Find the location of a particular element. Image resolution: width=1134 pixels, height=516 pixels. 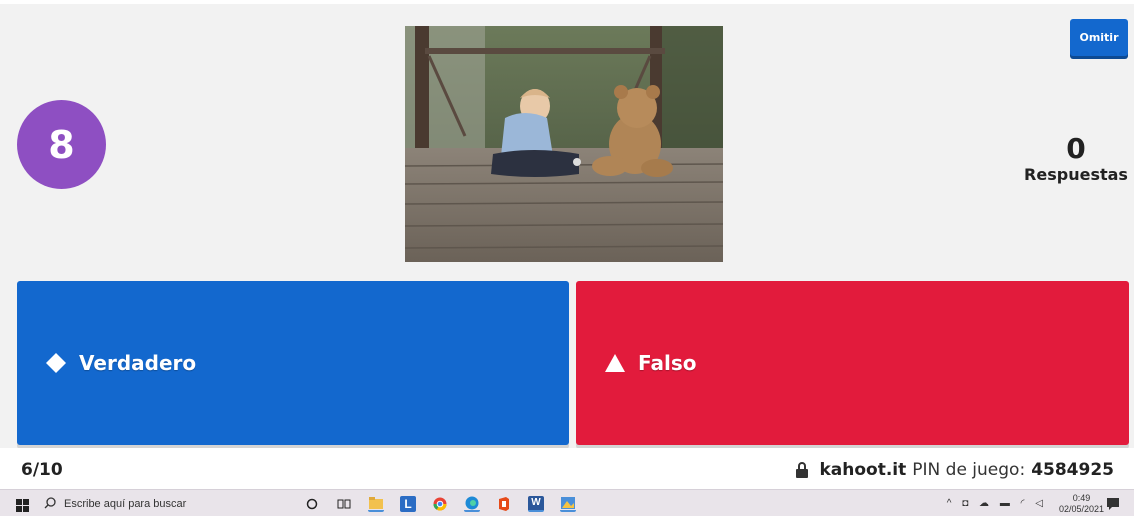

photos-icon is located at coordinates (568, 504).